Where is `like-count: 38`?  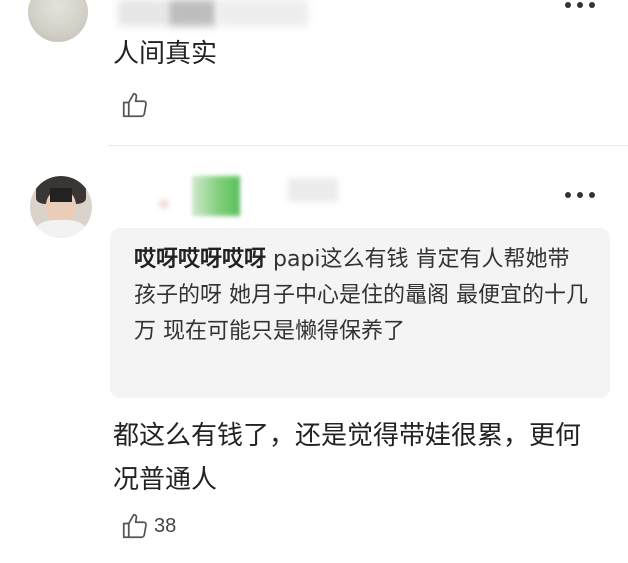
like-count: 38 is located at coordinates (165, 525).